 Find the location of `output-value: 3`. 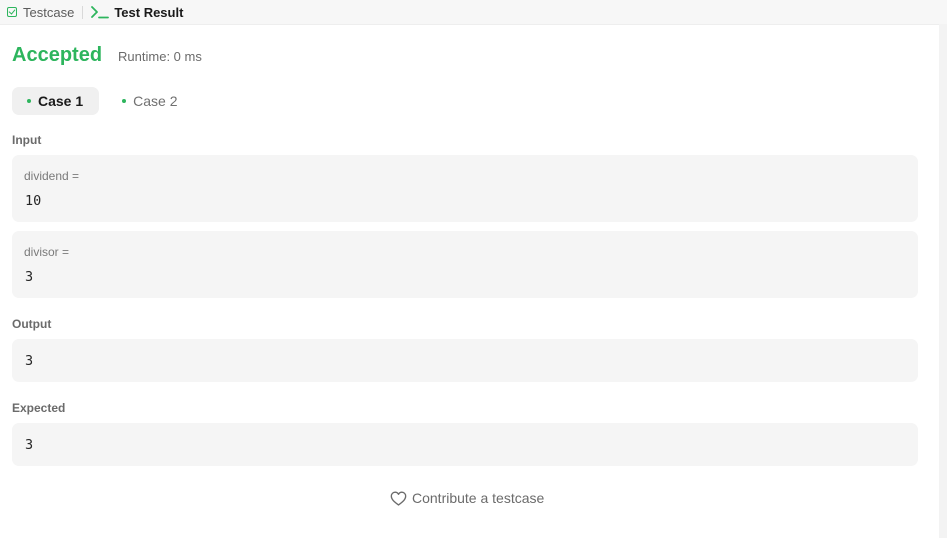

output-value: 3 is located at coordinates (29, 361).